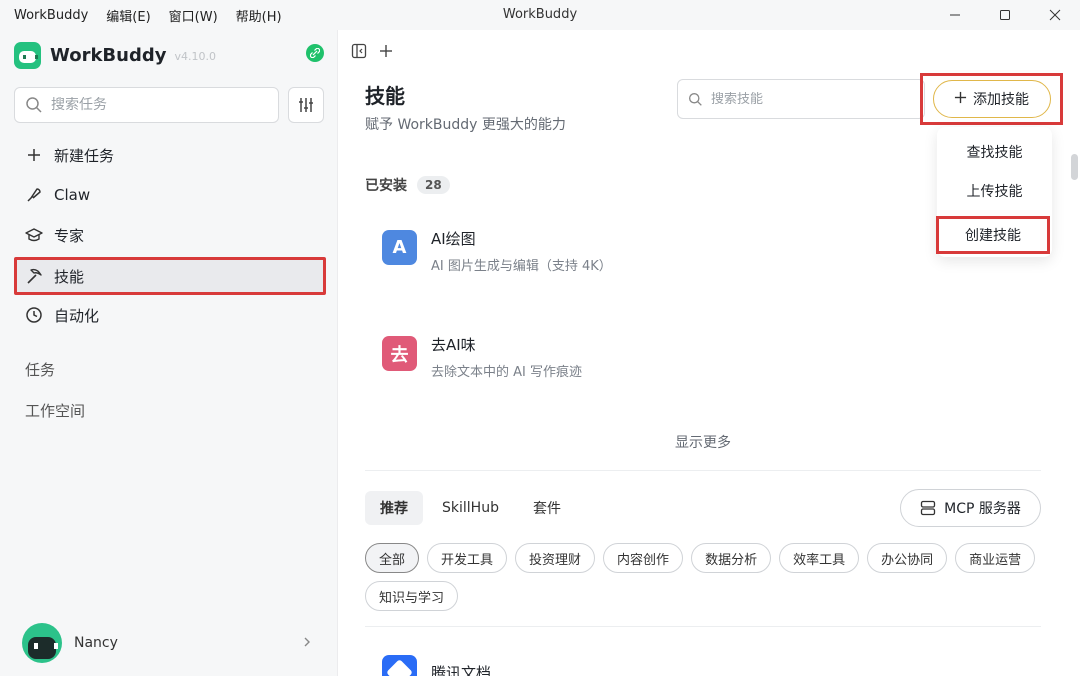 The width and height of the screenshot is (1080, 676). What do you see at coordinates (386, 51) in the screenshot?
I see `new-tab-plus-icon` at bounding box center [386, 51].